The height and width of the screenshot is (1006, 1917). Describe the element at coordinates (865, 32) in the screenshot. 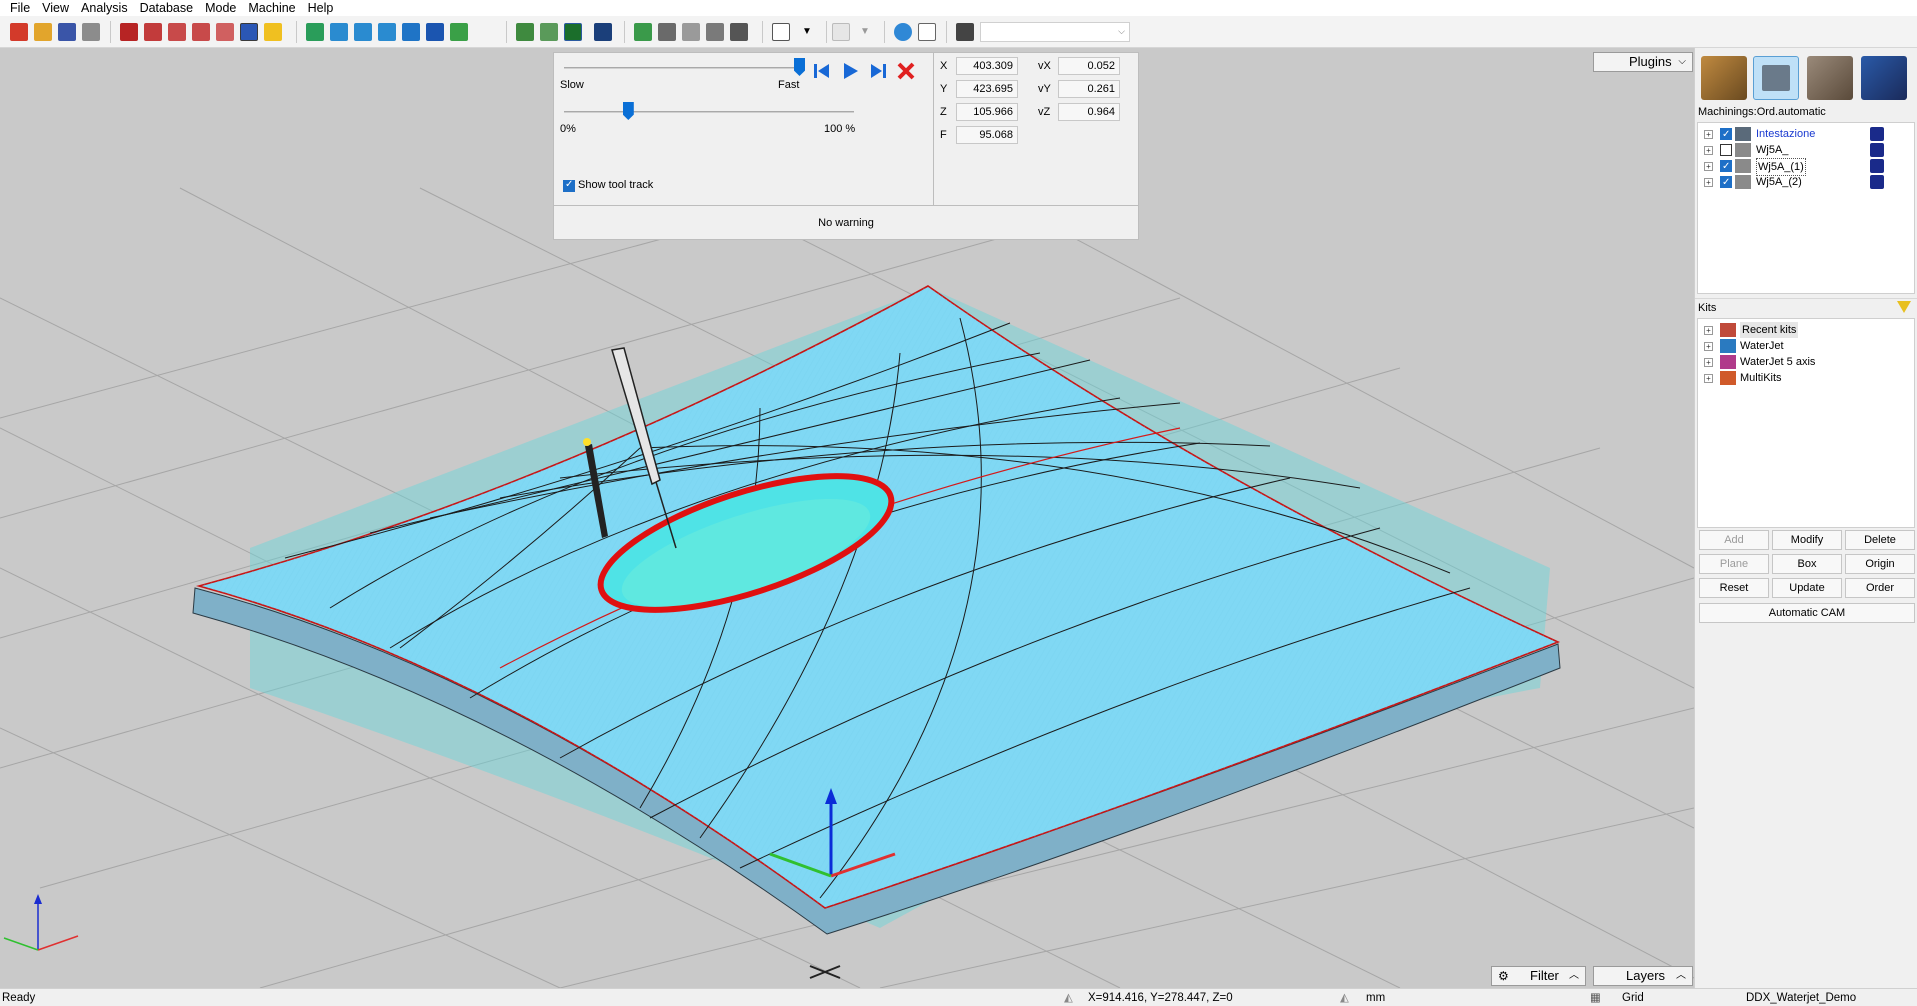

I see `redo-dropdown-icon: ▼` at that location.